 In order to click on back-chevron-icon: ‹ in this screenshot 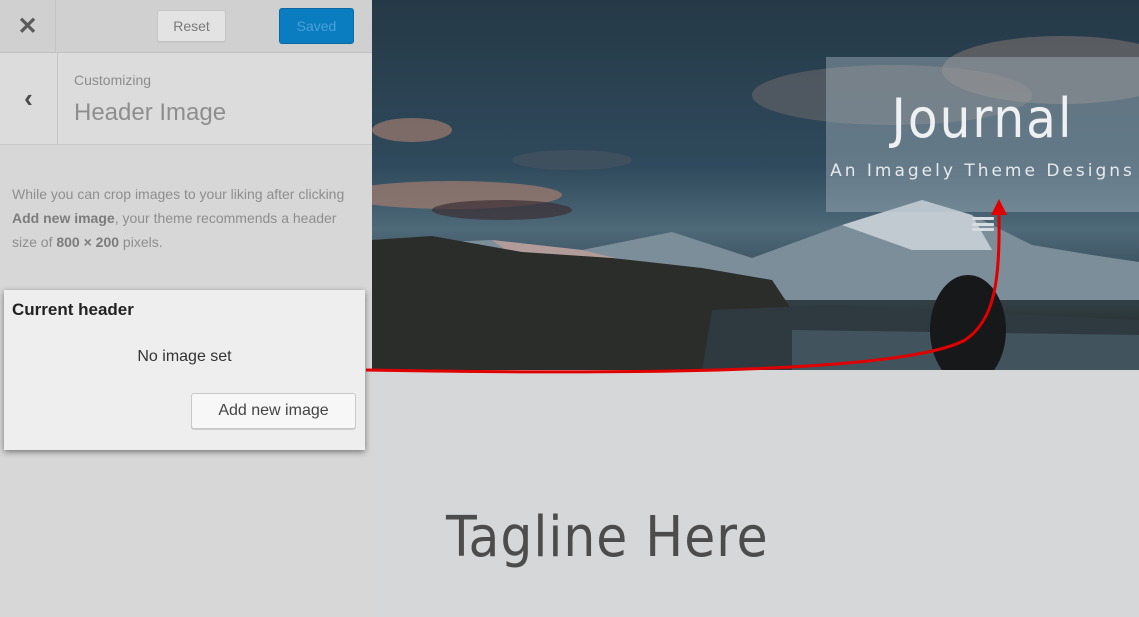, I will do `click(29, 98)`.